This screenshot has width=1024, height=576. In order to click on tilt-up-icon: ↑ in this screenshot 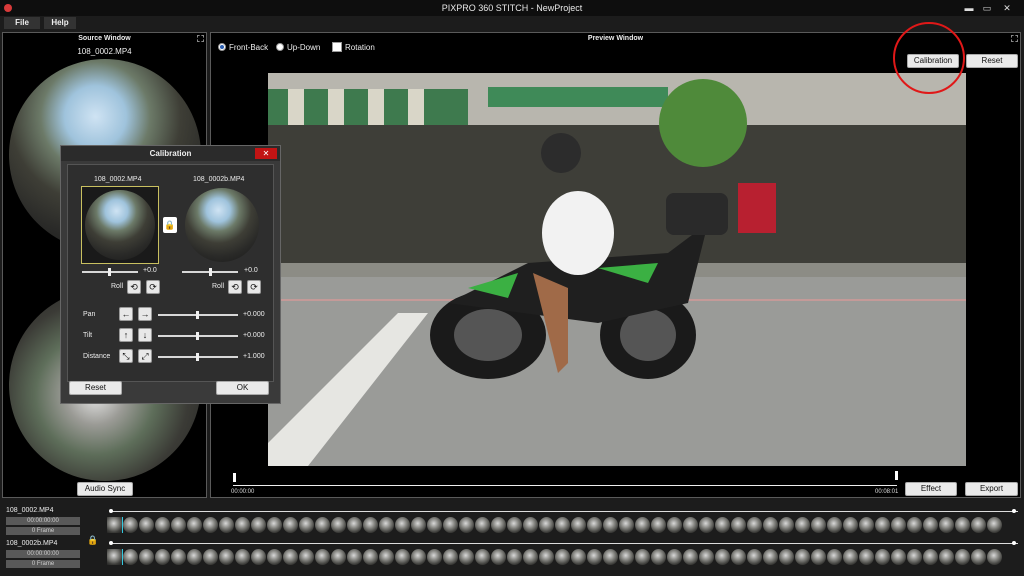, I will do `click(126, 335)`.